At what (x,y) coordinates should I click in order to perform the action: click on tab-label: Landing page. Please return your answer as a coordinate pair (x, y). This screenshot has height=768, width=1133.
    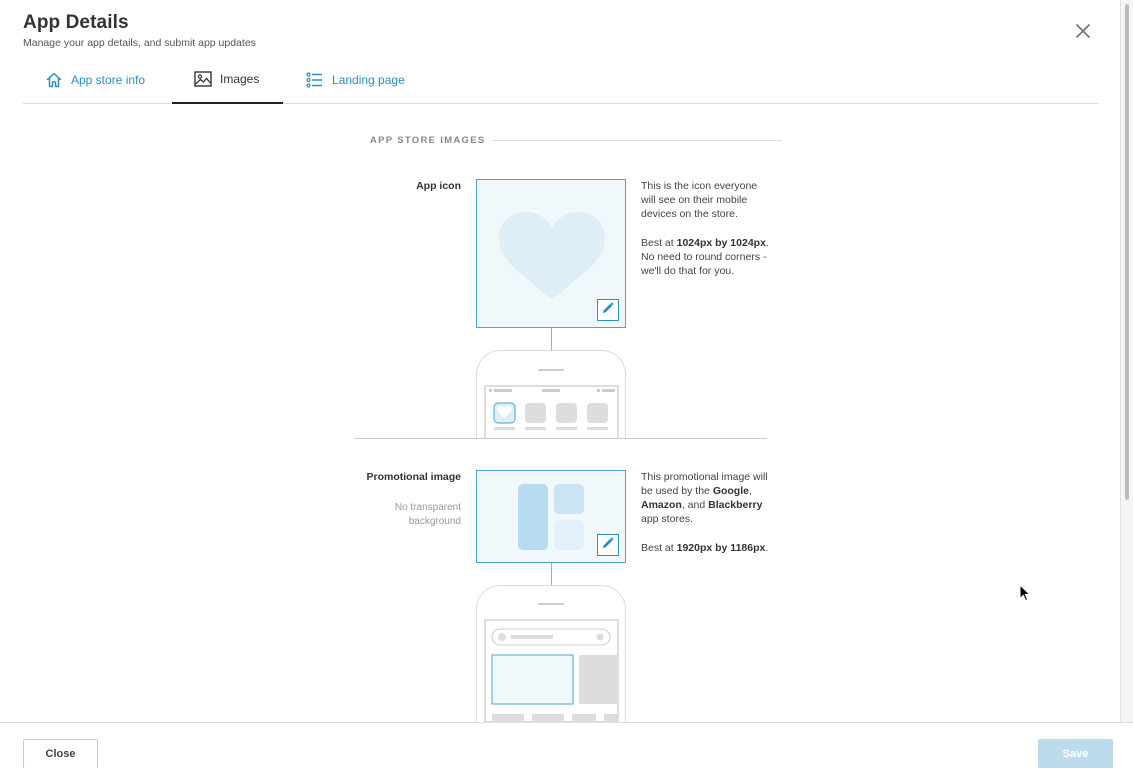
    Looking at the image, I should click on (368, 80).